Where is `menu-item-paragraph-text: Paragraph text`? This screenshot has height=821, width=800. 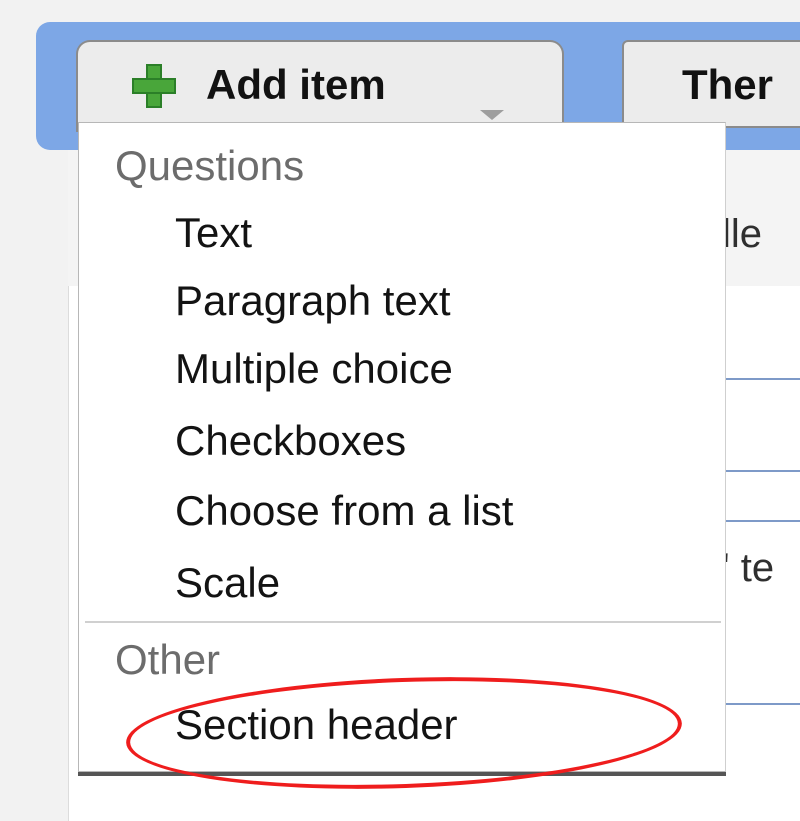
menu-item-paragraph-text: Paragraph text is located at coordinates (445, 301).